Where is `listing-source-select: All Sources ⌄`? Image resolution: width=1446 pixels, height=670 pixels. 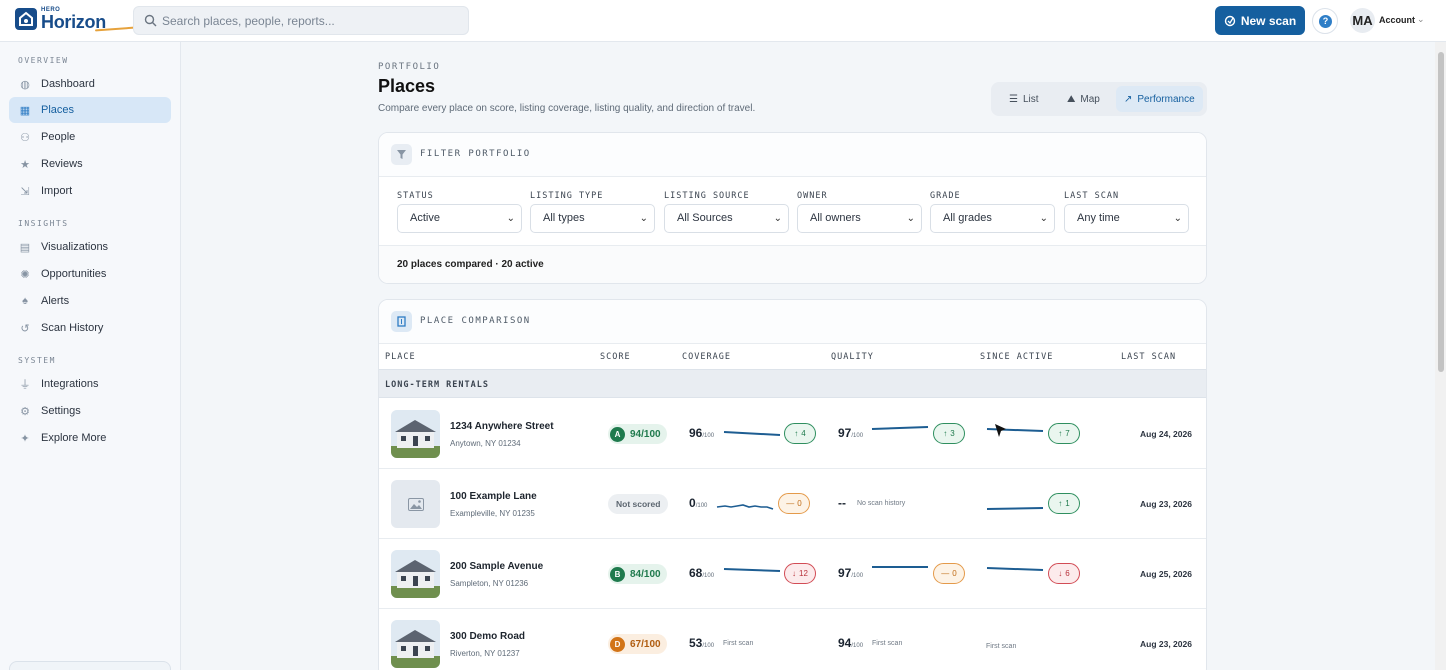 listing-source-select: All Sources ⌄ is located at coordinates (726, 218).